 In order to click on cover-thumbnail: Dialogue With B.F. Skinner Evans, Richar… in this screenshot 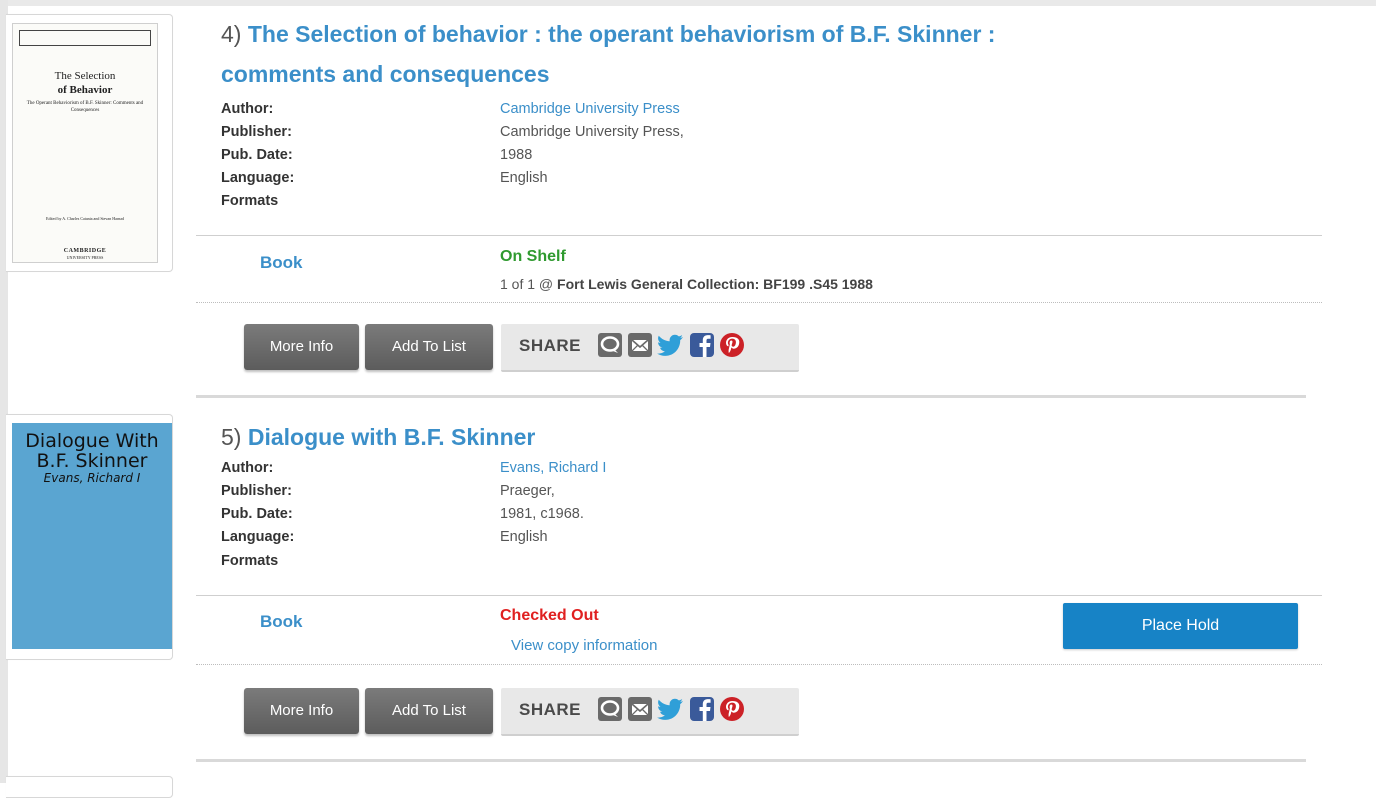, I will do `click(89, 537)`.